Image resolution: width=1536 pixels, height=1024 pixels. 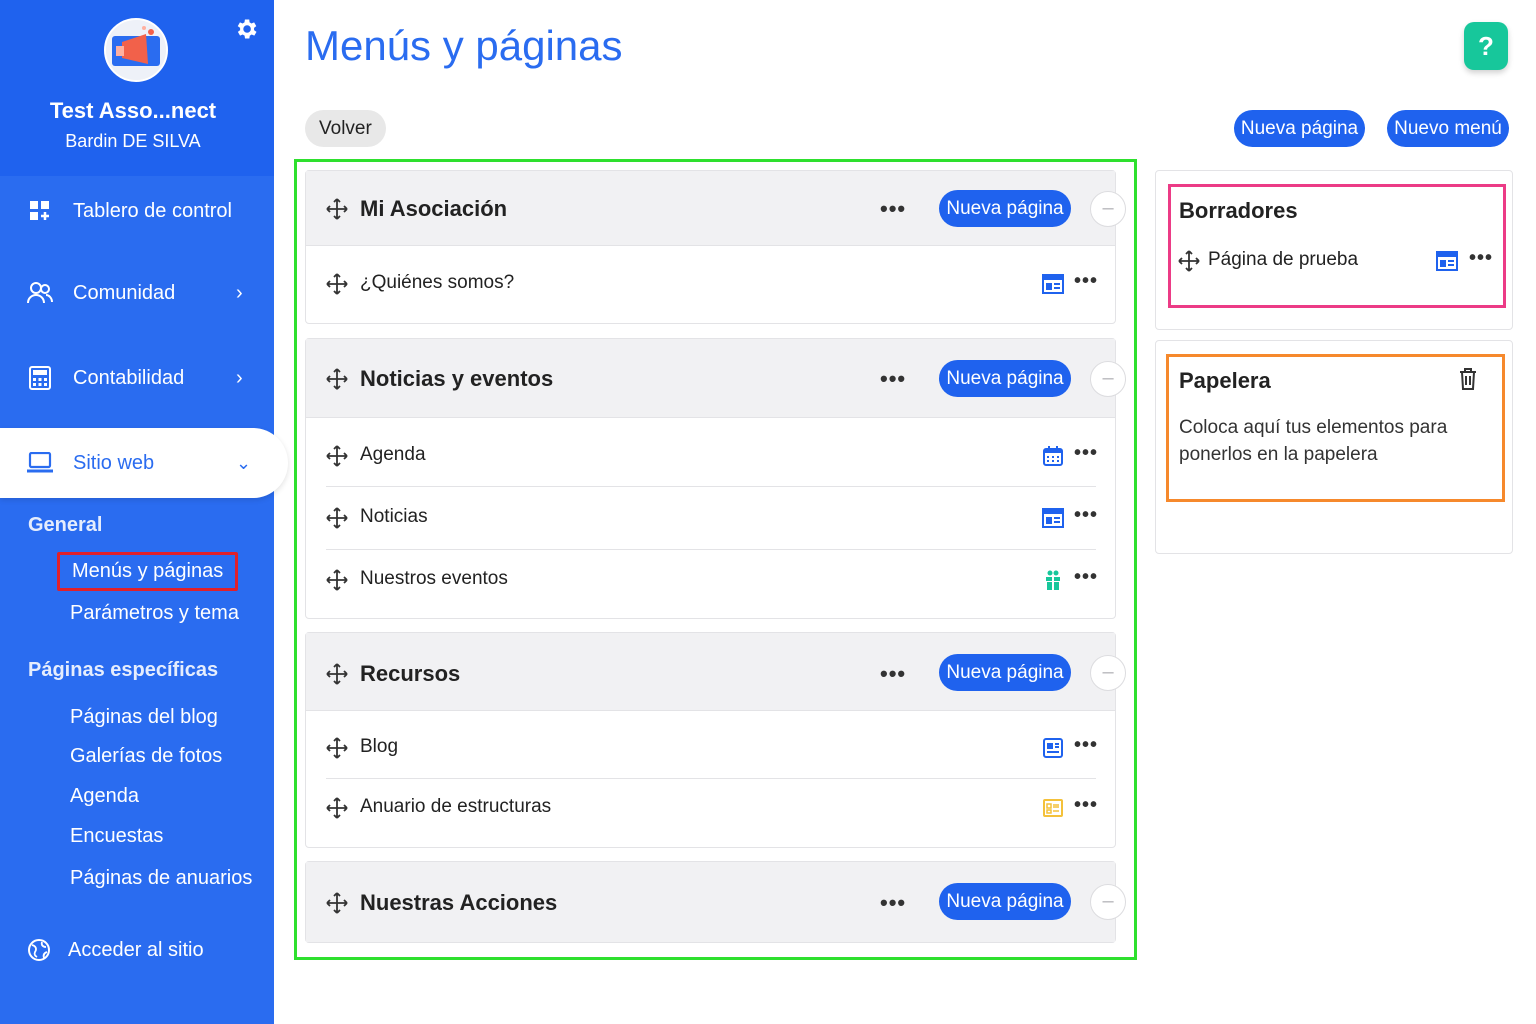 What do you see at coordinates (146, 756) in the screenshot?
I see `sidebar-link-photo-galleries: Galerías de fotos` at bounding box center [146, 756].